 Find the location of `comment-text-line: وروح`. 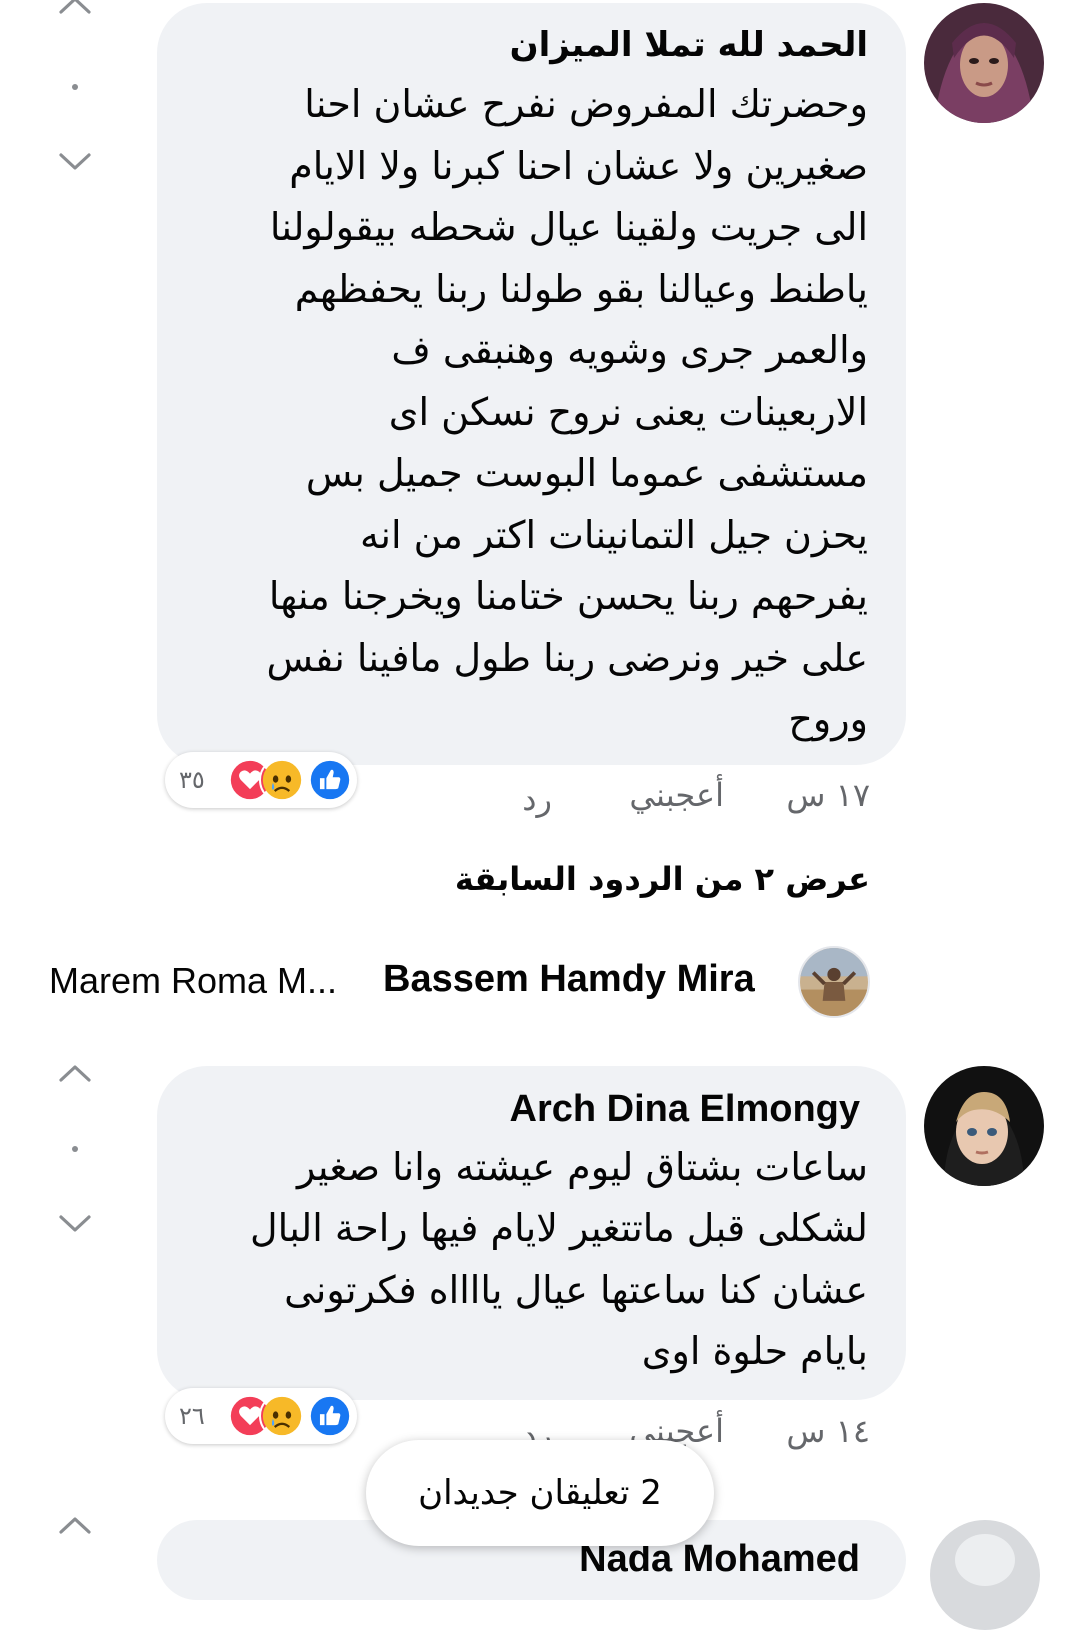

comment-text-line: وروح is located at coordinates (828, 719).